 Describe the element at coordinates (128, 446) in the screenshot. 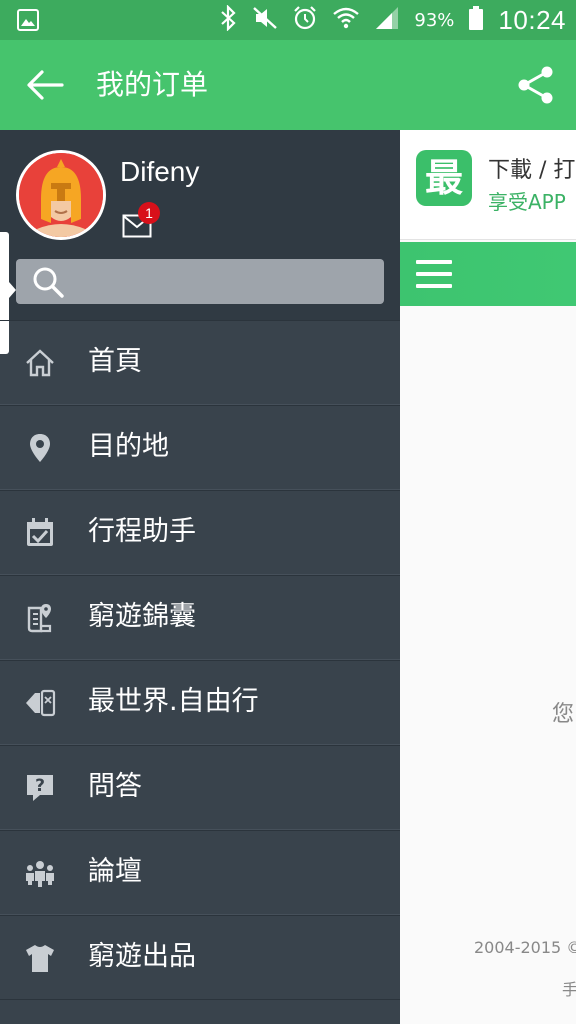

I see `menu-item-label: 目的地` at that location.